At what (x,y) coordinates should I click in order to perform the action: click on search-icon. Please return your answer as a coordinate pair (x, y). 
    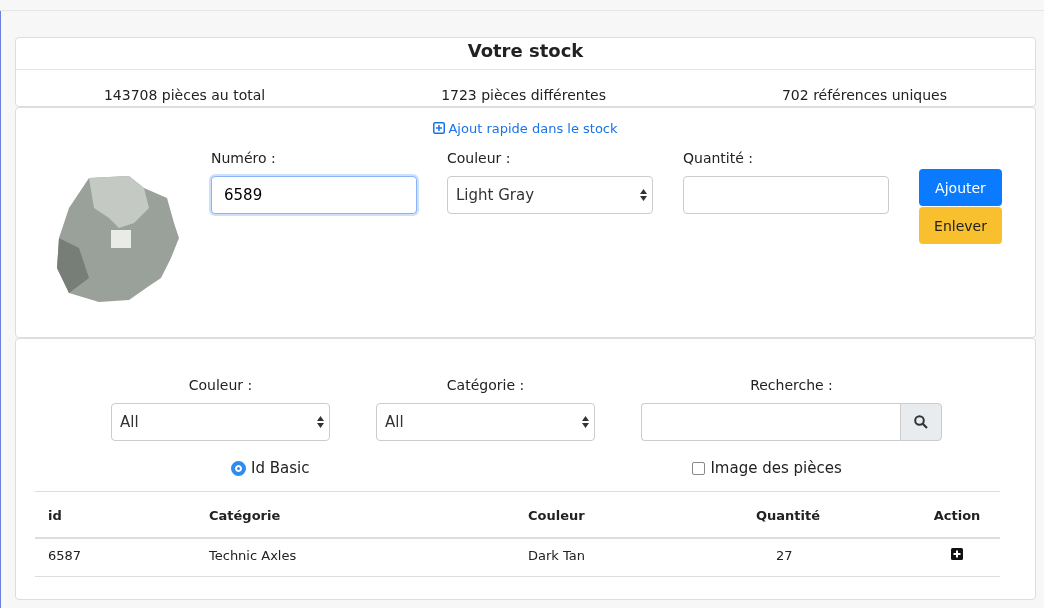
    Looking at the image, I should click on (921, 422).